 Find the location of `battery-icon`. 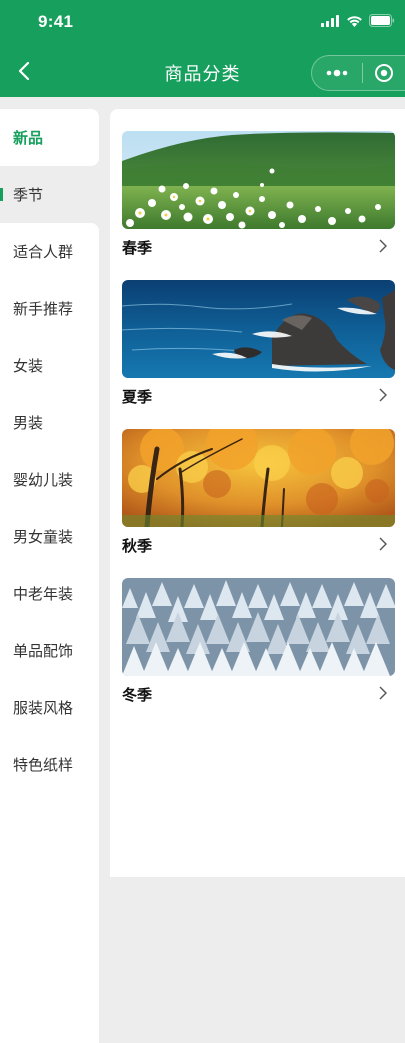

battery-icon is located at coordinates (382, 20).